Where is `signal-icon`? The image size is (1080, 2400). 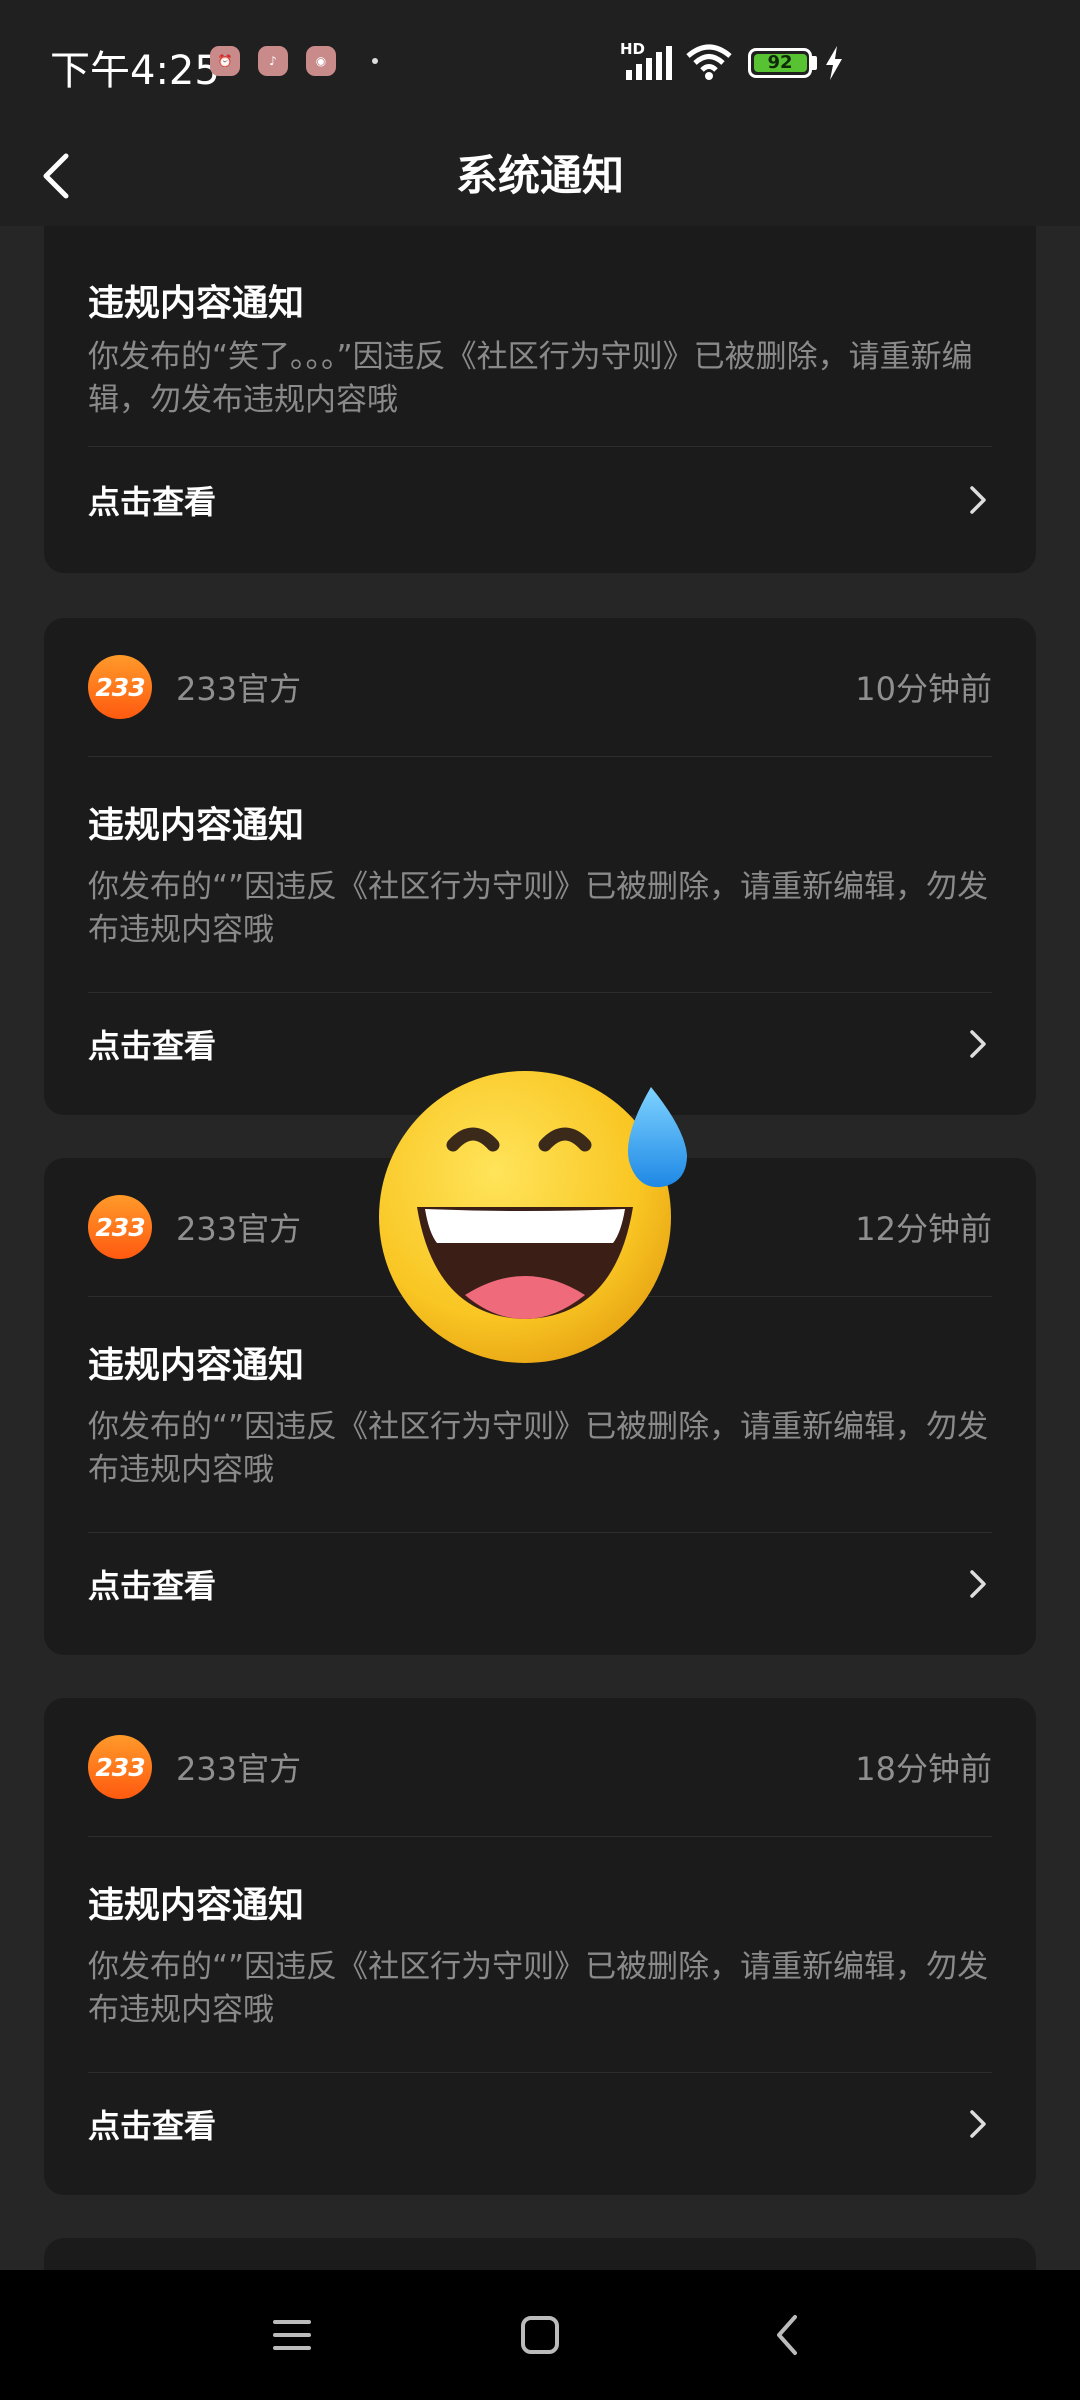
signal-icon is located at coordinates (649, 63).